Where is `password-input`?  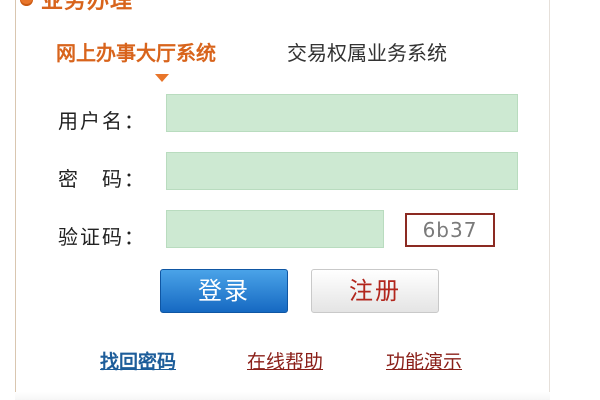
password-input is located at coordinates (342, 171).